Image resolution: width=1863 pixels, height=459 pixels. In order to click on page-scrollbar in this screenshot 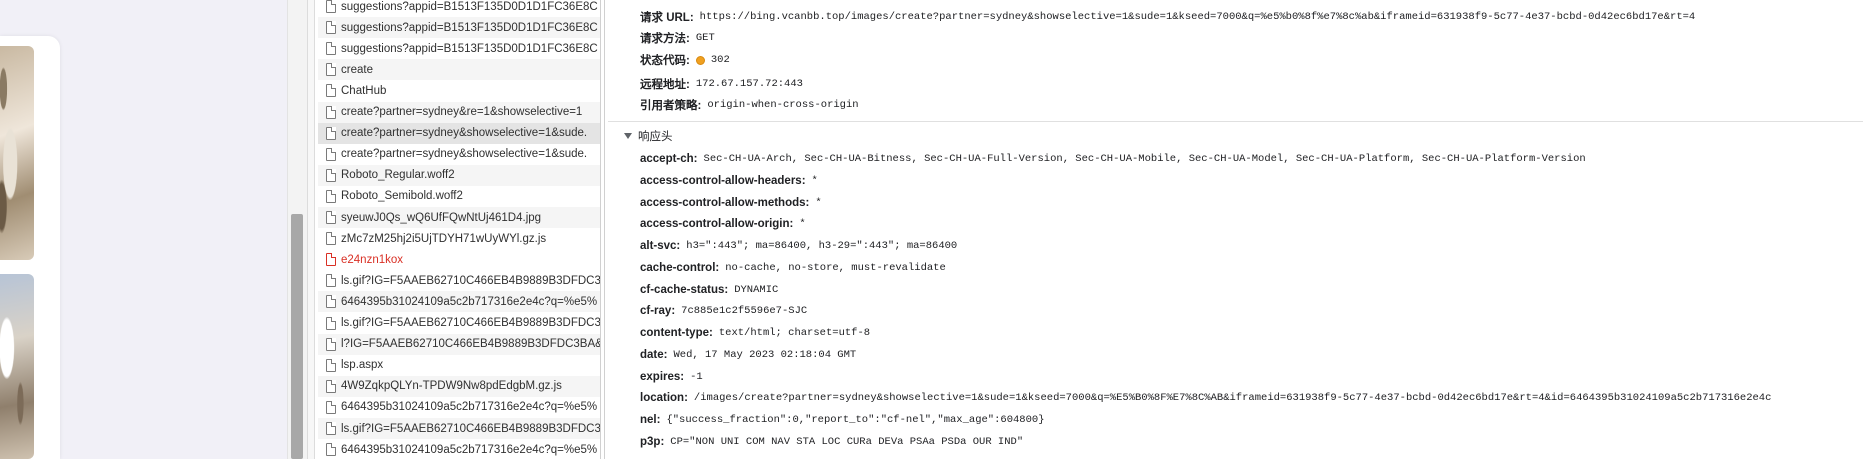, I will do `click(297, 229)`.